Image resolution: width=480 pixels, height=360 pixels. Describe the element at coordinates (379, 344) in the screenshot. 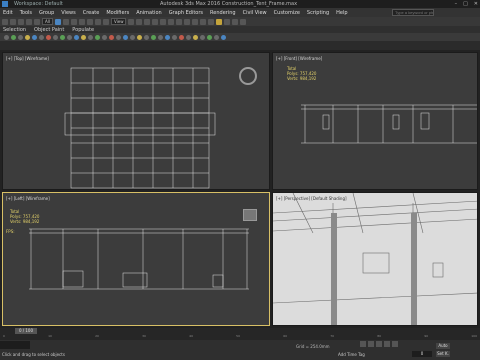

I see `play-icon` at that location.